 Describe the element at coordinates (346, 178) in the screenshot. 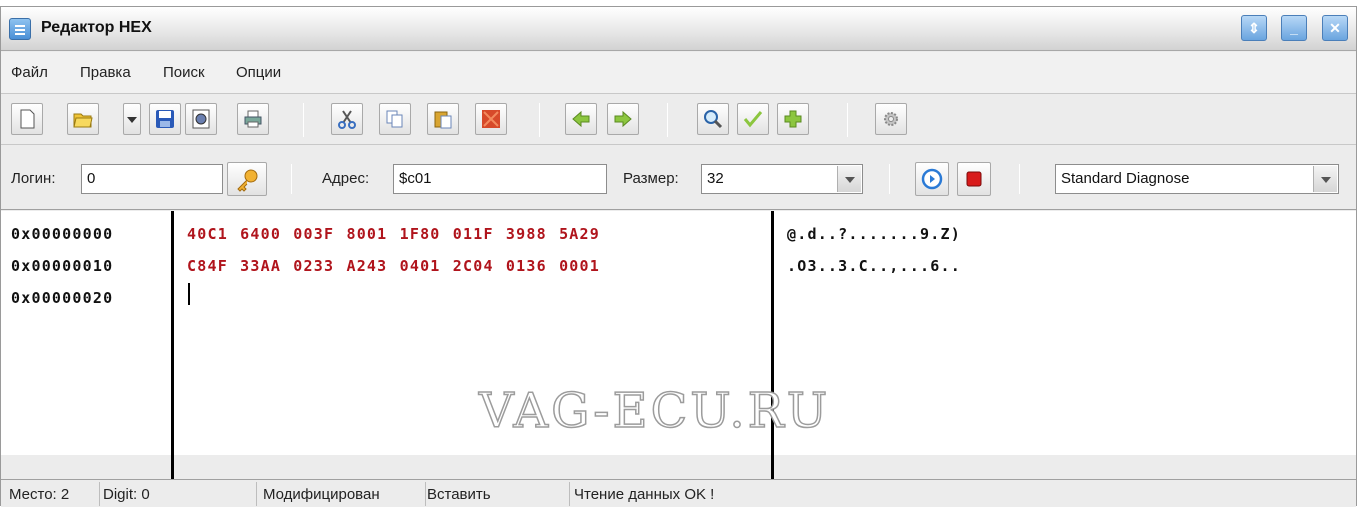

I see `address-label: Адрес:` at that location.